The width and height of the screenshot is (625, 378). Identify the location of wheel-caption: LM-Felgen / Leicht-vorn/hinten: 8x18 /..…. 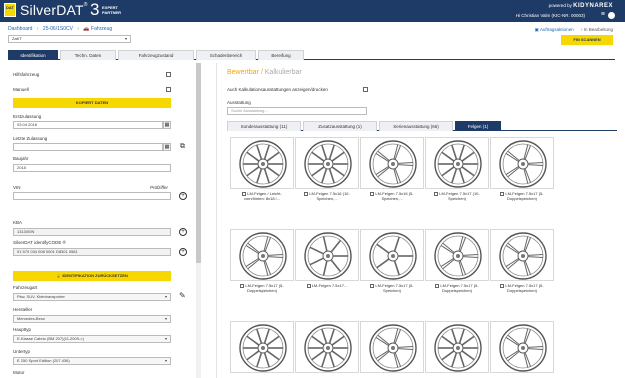
(262, 196).